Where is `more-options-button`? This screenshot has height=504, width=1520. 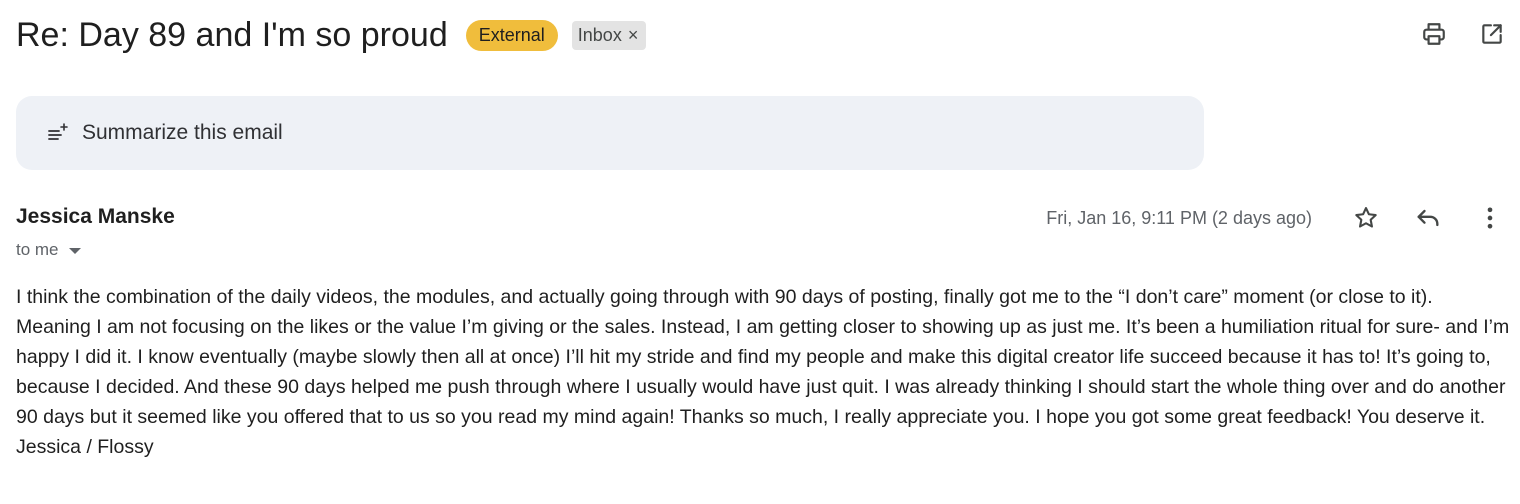 more-options-button is located at coordinates (1490, 218).